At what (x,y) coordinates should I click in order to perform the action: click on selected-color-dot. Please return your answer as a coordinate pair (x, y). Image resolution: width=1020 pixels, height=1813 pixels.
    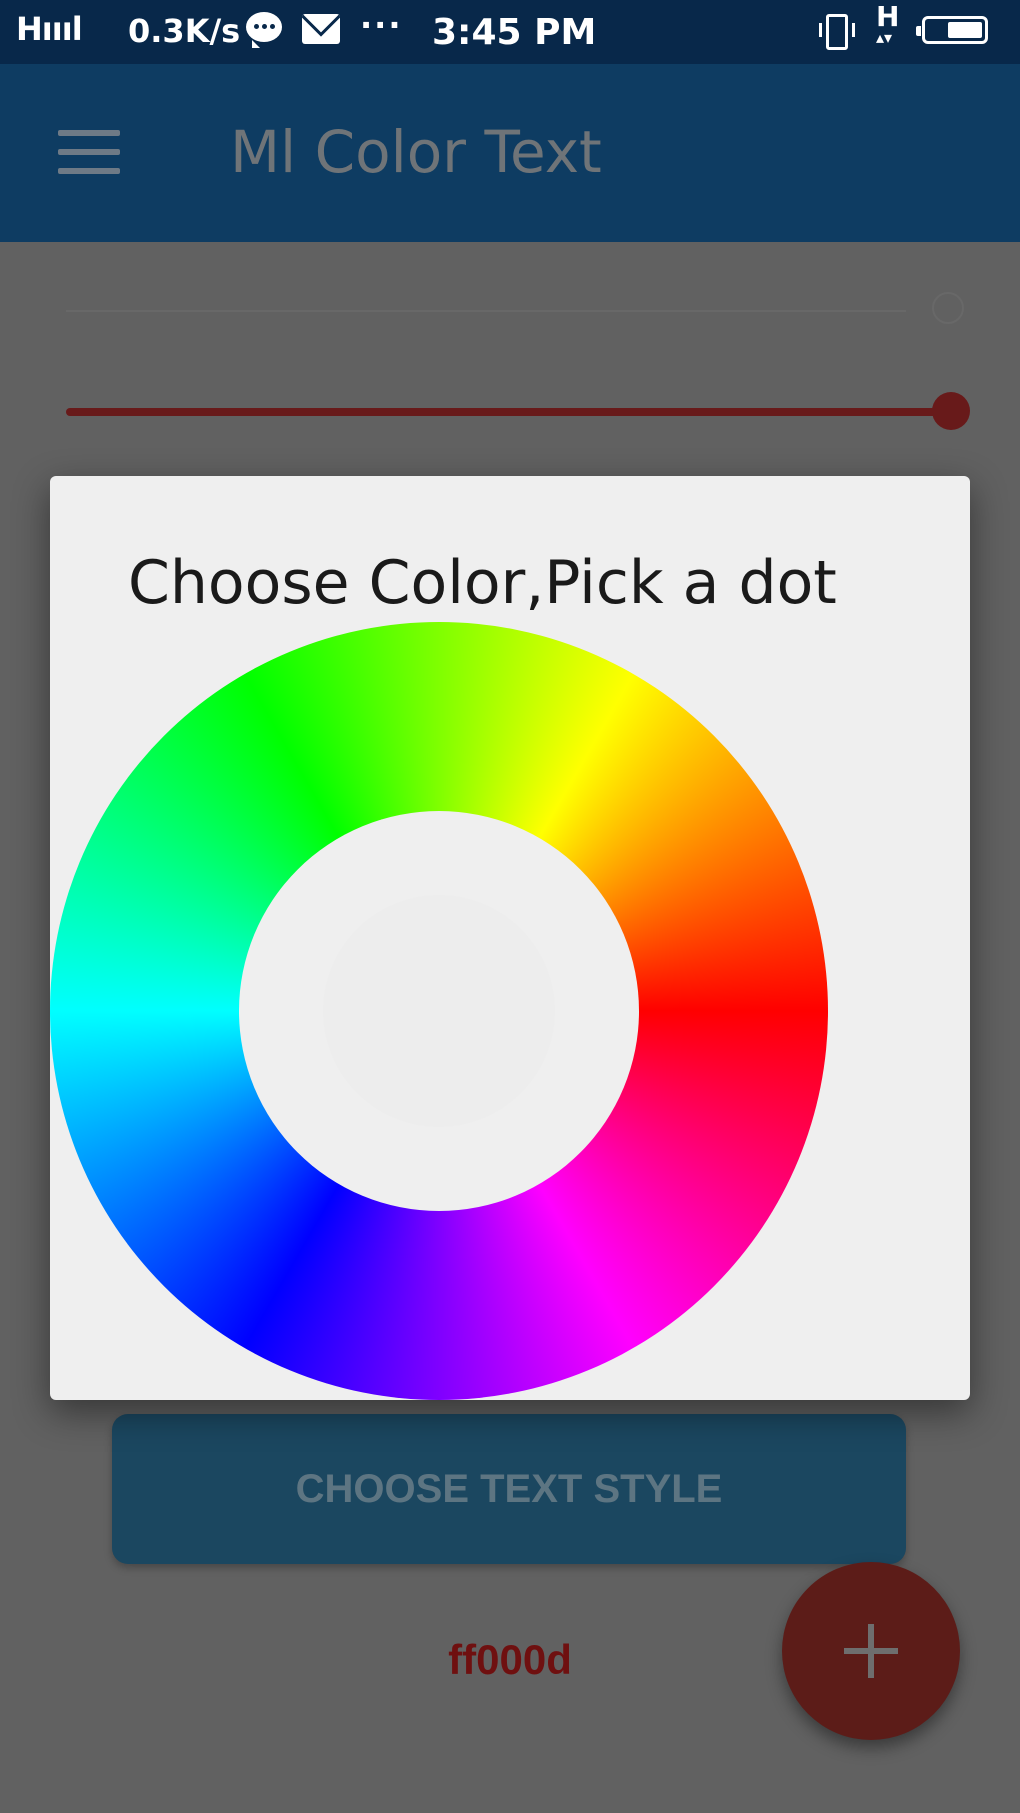
    Looking at the image, I should click on (439, 1011).